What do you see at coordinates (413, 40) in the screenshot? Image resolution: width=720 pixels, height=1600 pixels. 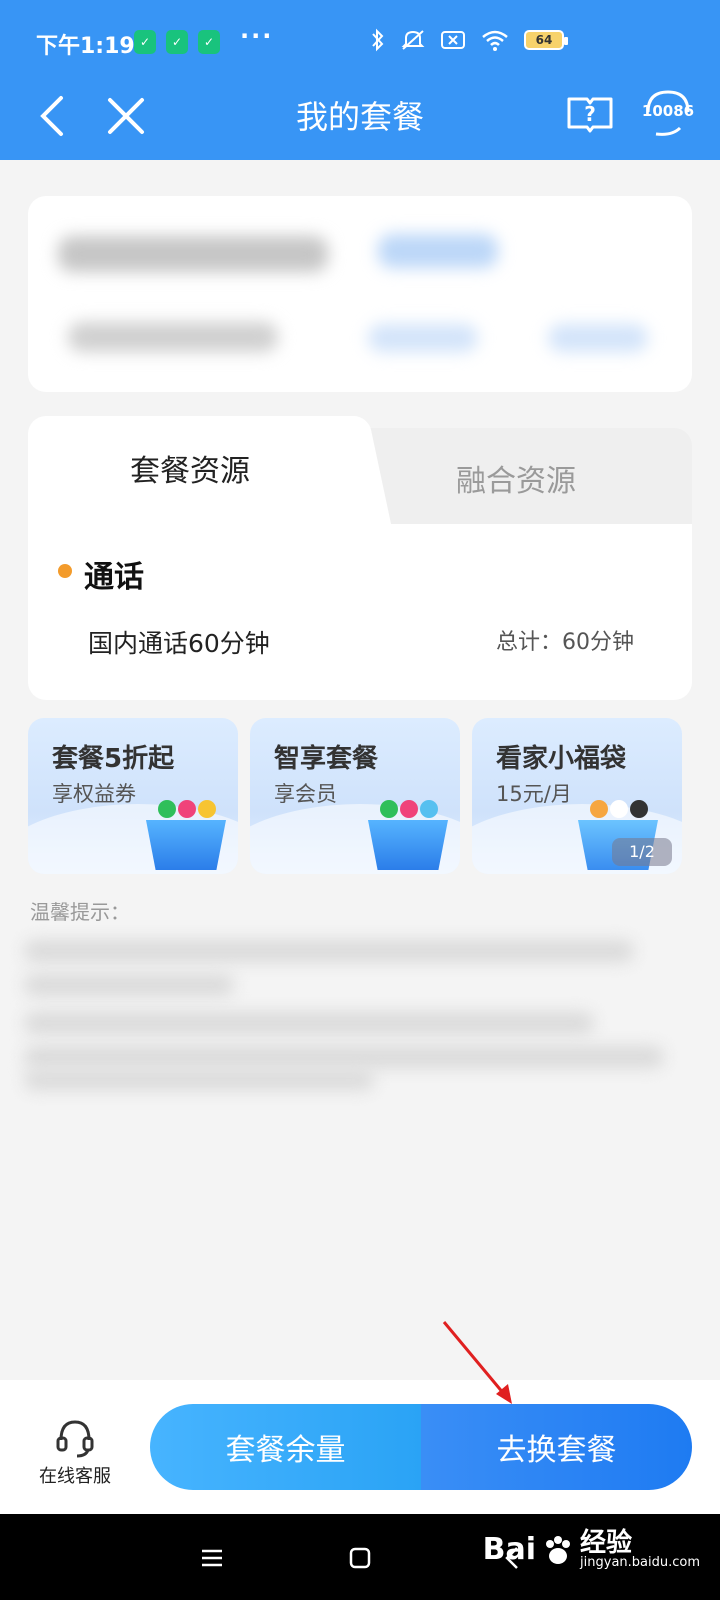 I see `mute-icon` at bounding box center [413, 40].